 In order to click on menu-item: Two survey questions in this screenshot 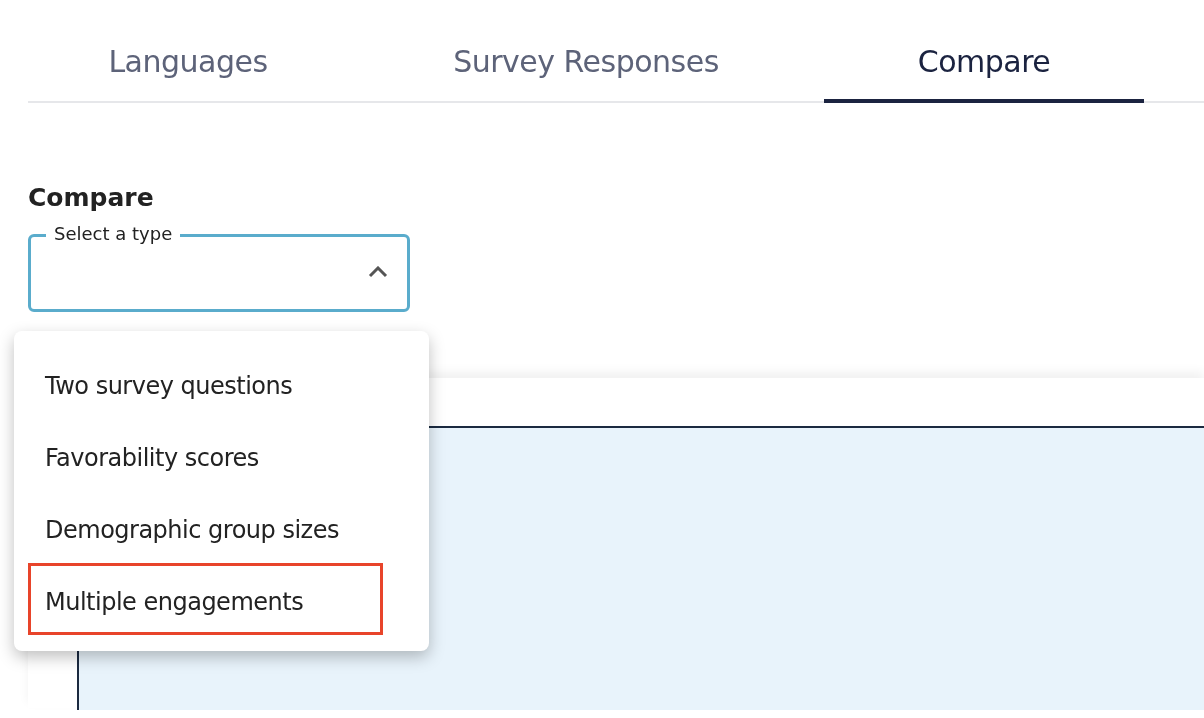, I will do `click(169, 383)`.